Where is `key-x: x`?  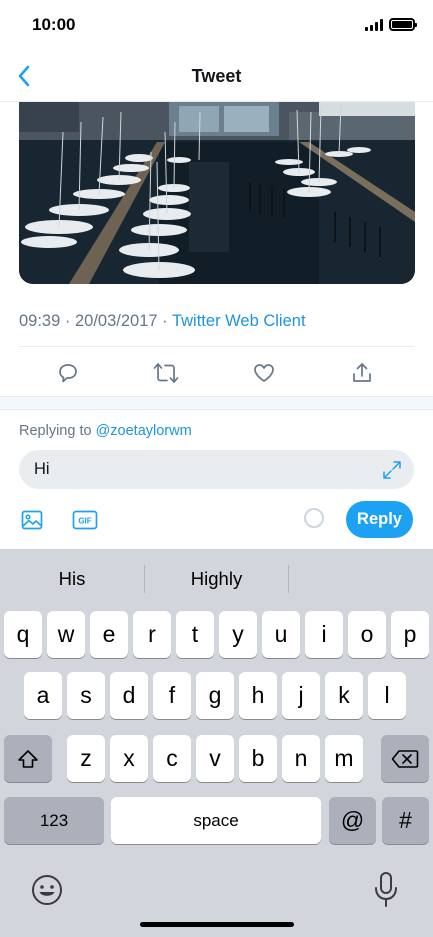
key-x: x is located at coordinates (129, 758).